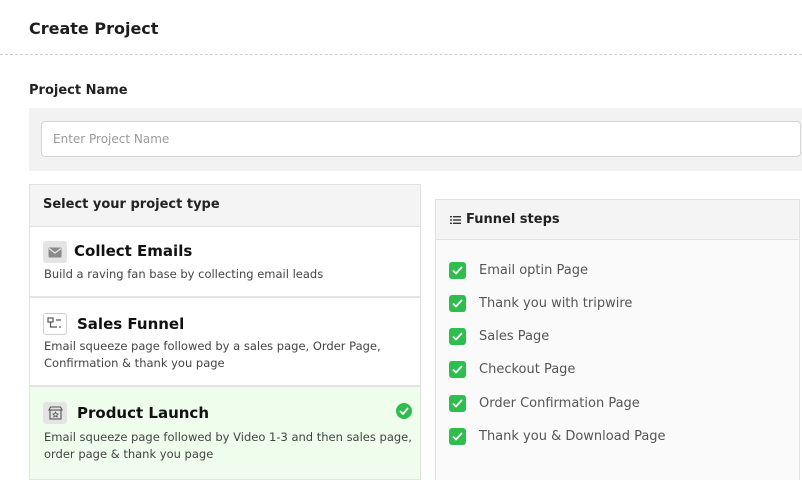 The image size is (802, 480). What do you see at coordinates (55, 252) in the screenshot?
I see `envelope-icon` at bounding box center [55, 252].